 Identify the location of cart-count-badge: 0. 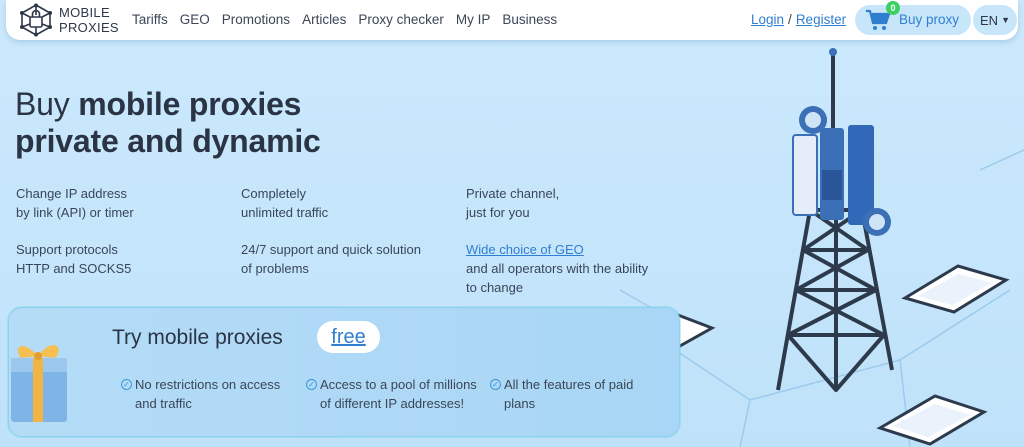
(893, 8).